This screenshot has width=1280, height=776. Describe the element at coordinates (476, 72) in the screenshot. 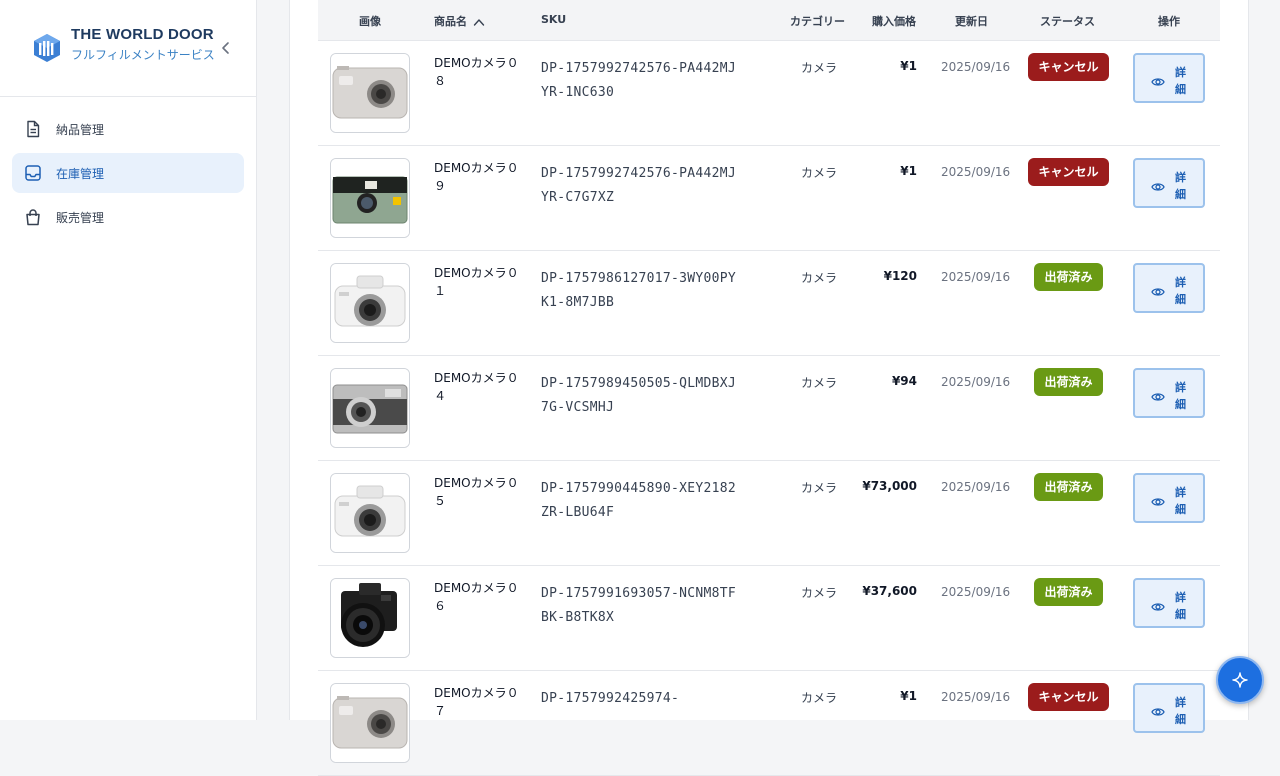

I see `product-name: DEMOカメラ０８` at that location.